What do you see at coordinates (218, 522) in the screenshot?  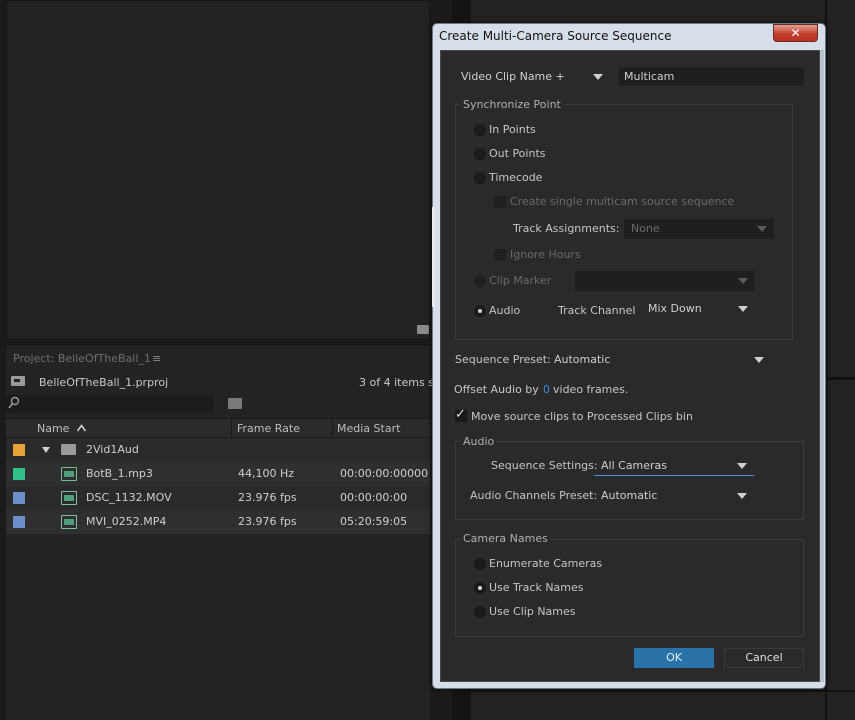 I see `list-item: MVI_0252.MP4 23.976 fps 05:20:59:05` at bounding box center [218, 522].